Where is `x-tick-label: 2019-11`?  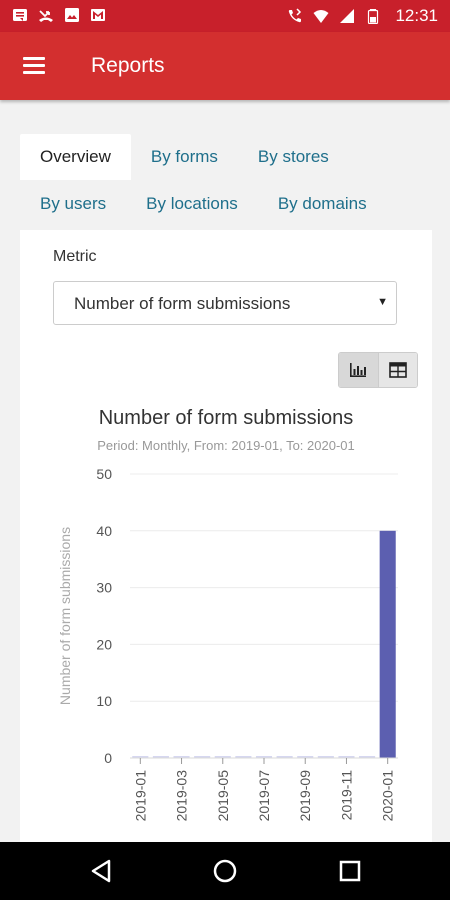 x-tick-label: 2019-11 is located at coordinates (346, 795).